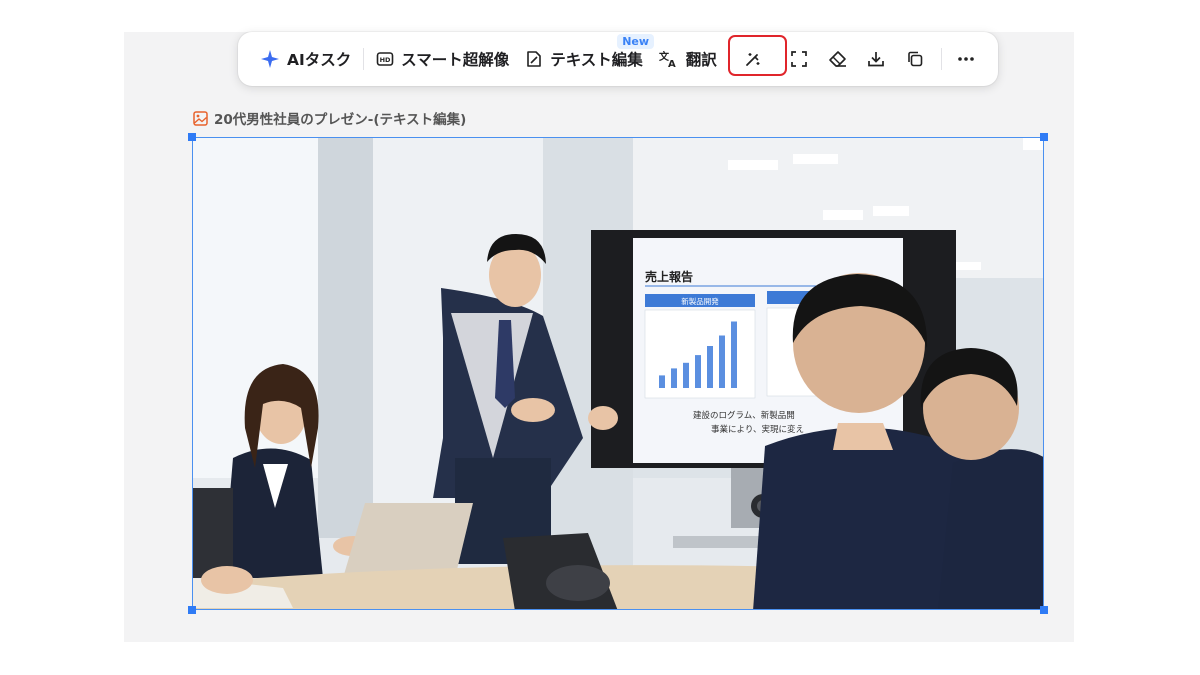 This screenshot has width=1200, height=675. I want to click on super-resolution-label: スマート超解像, so click(455, 60).